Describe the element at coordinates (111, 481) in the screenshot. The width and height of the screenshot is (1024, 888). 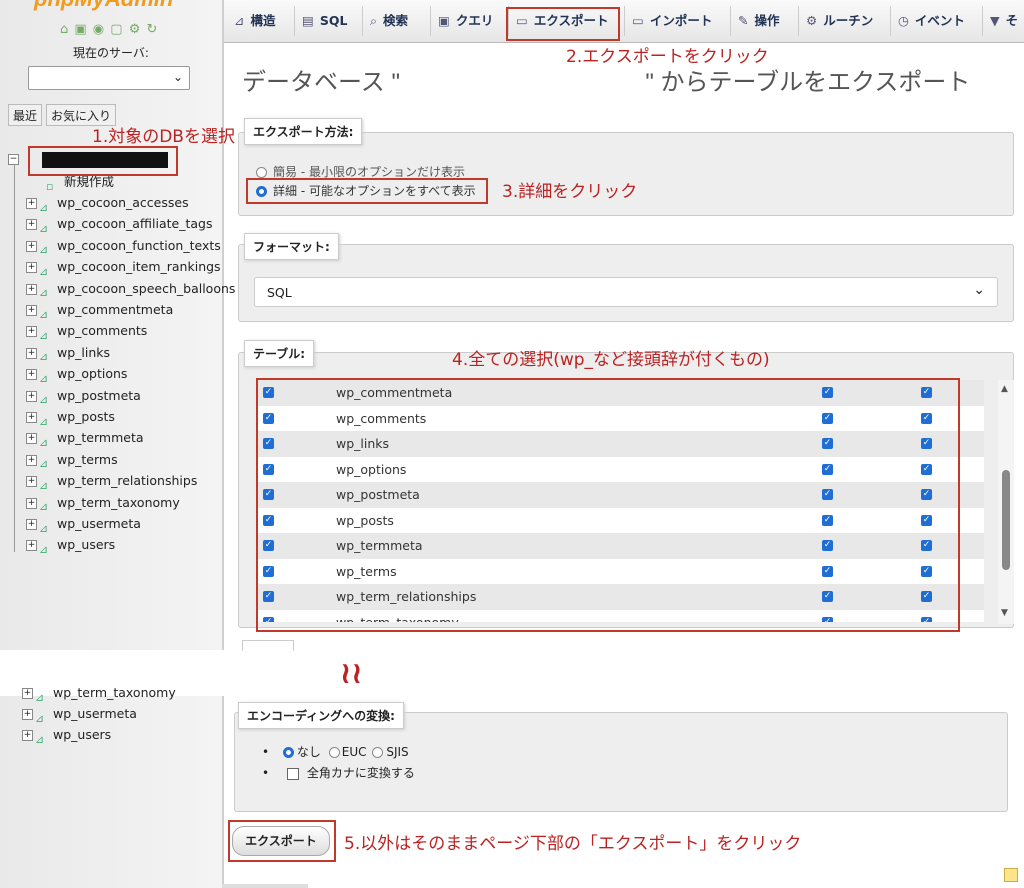
I see `sidebar-table-item: + ⊿ wp_term_relationships` at that location.